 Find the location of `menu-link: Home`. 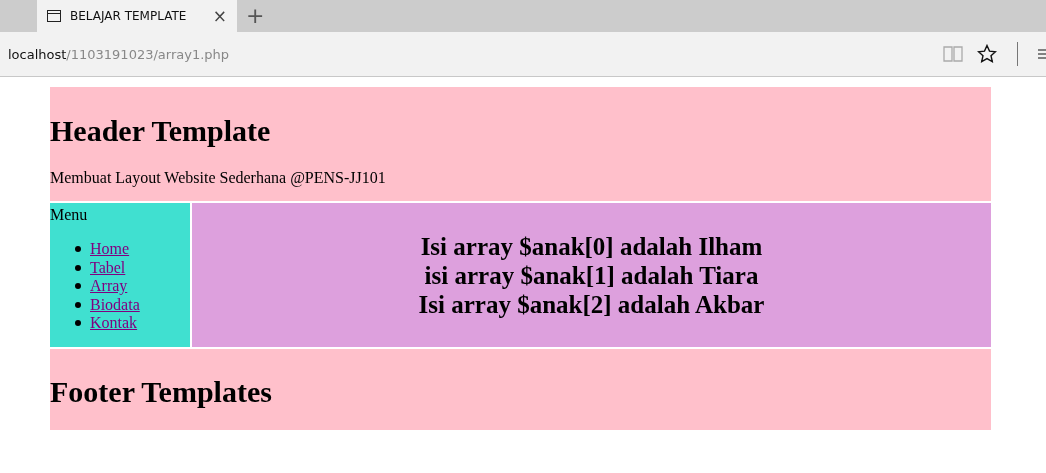

menu-link: Home is located at coordinates (110, 249).